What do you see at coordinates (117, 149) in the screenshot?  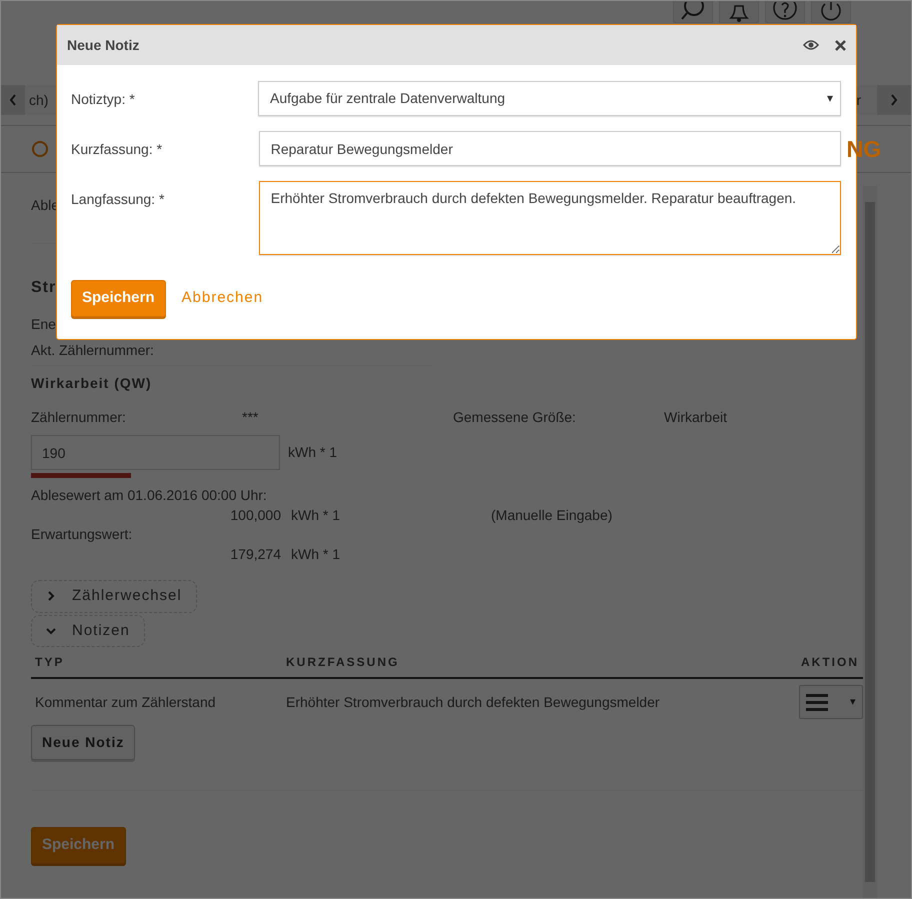 I see `field-label: Kurzfassung: *` at bounding box center [117, 149].